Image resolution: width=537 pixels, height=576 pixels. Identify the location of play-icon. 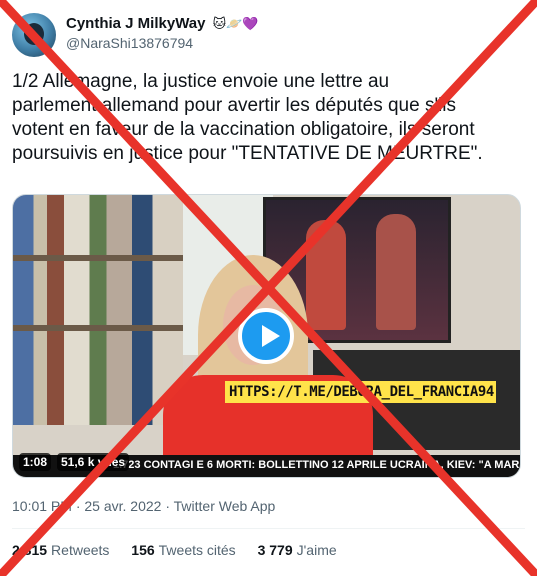
(266, 336).